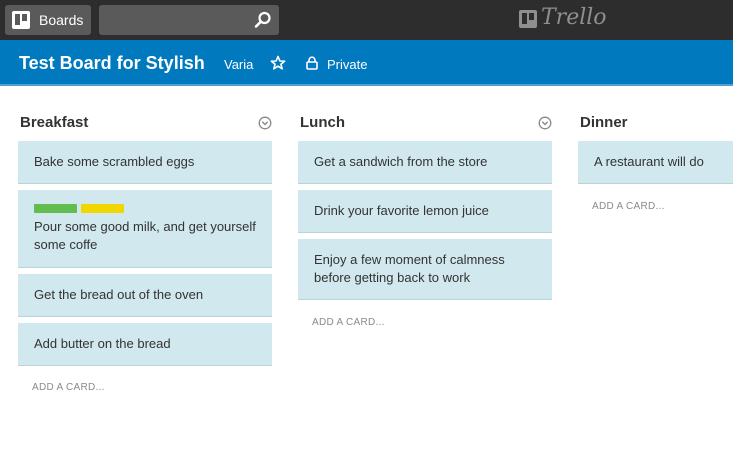 This screenshot has height=468, width=733. What do you see at coordinates (102, 343) in the screenshot?
I see `card-text: Add butter on the bread` at bounding box center [102, 343].